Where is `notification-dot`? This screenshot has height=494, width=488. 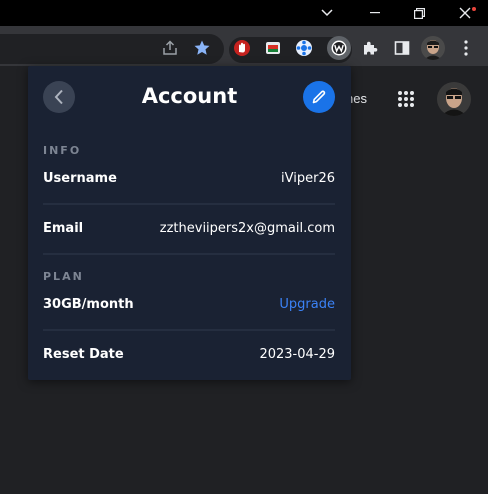
notification-dot is located at coordinates (474, 9).